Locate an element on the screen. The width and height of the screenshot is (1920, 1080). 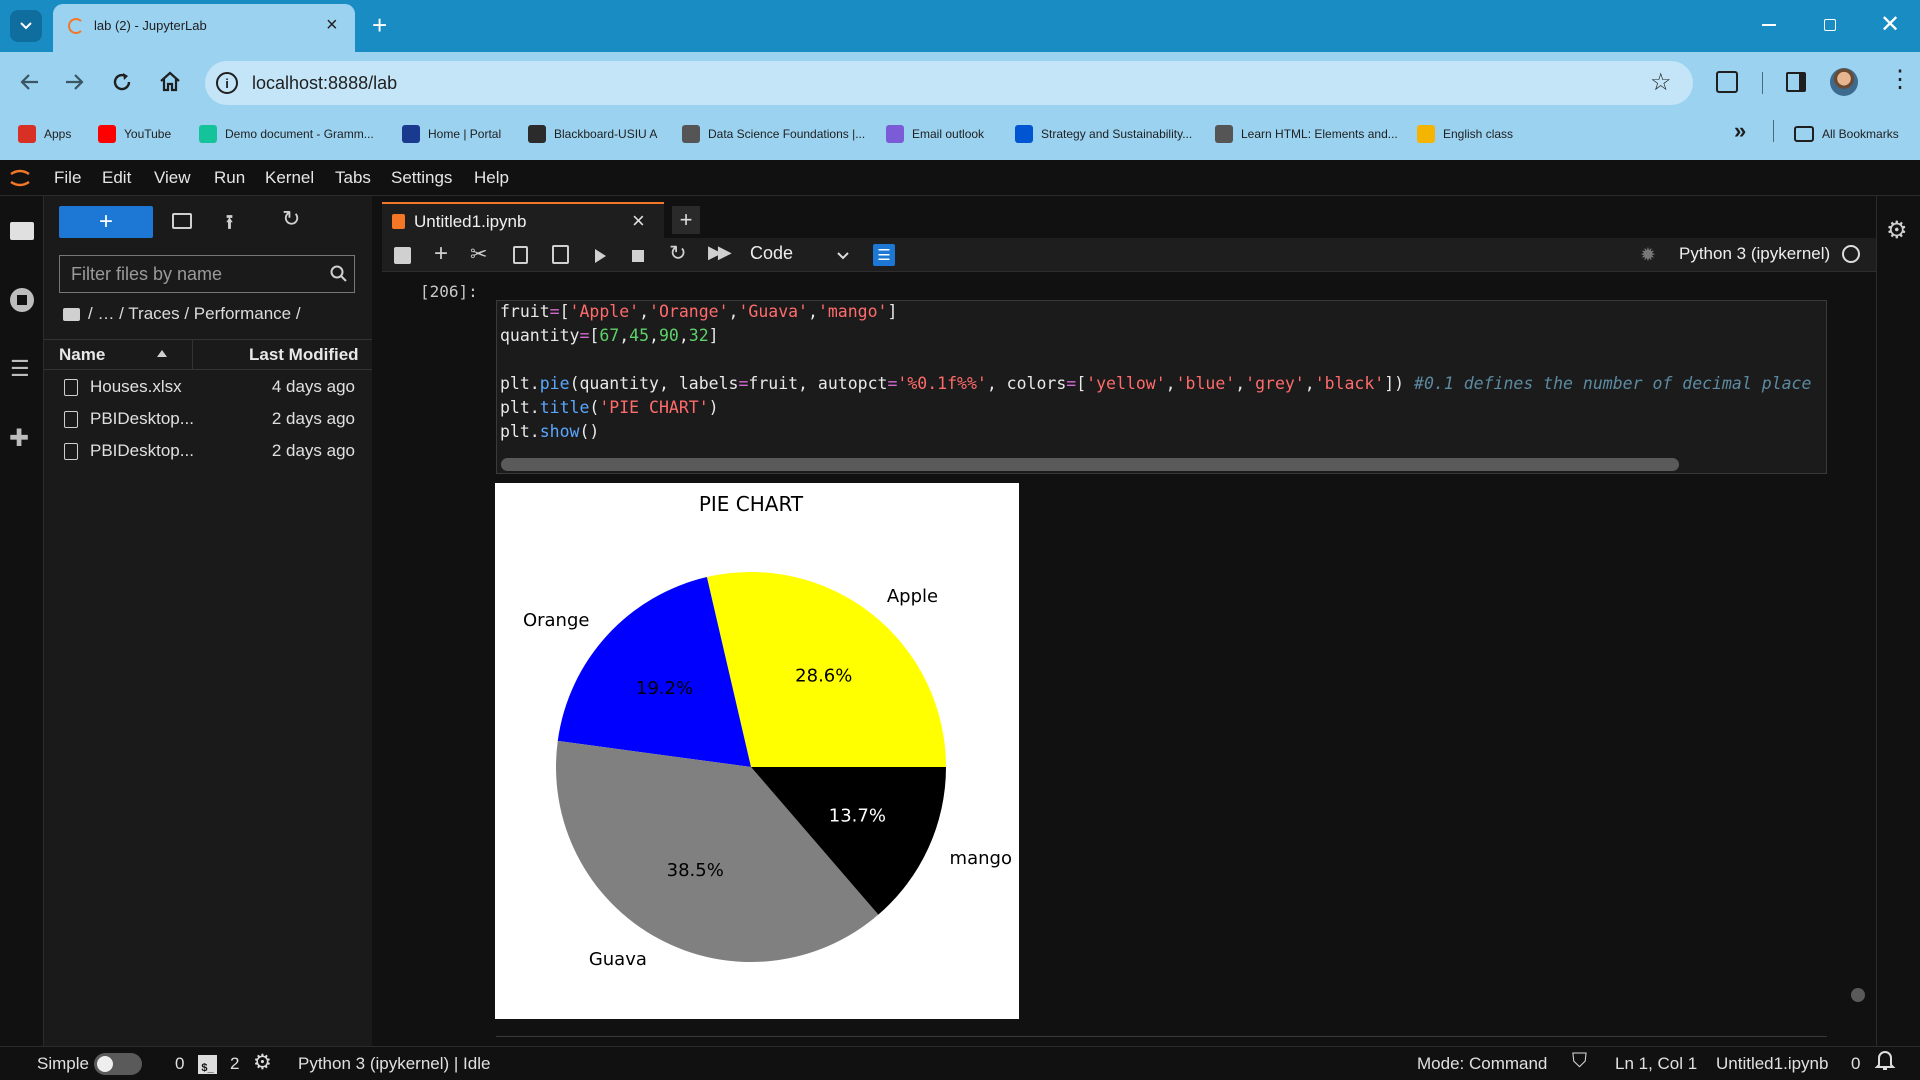
new-folder-icon is located at coordinates (182, 221).